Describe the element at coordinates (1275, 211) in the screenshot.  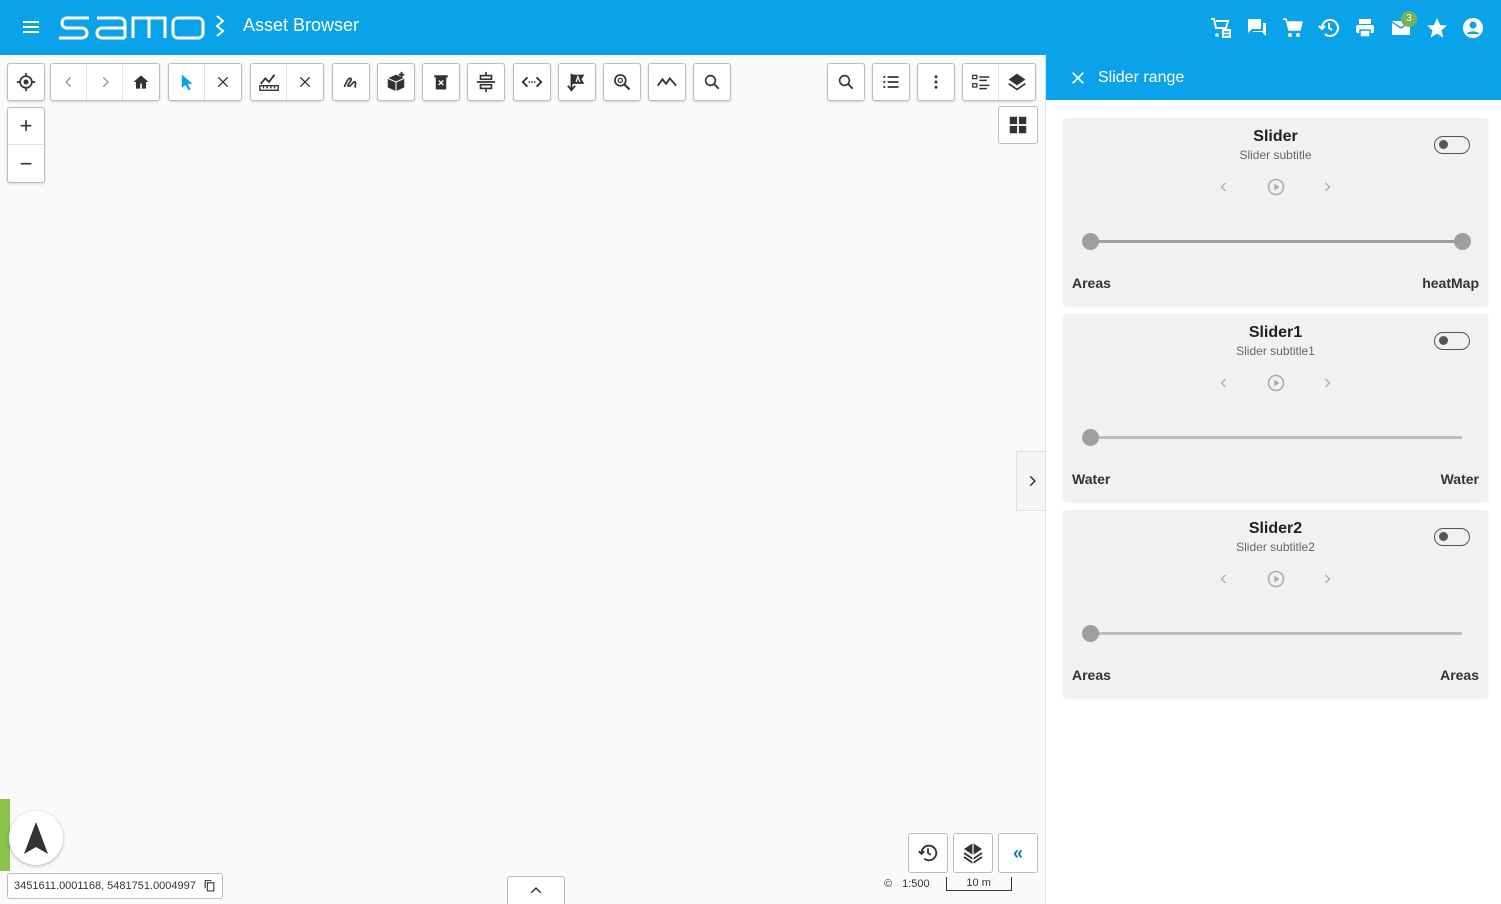
I see `slider-card: Slider Slider subtitle Areas heatMap` at that location.